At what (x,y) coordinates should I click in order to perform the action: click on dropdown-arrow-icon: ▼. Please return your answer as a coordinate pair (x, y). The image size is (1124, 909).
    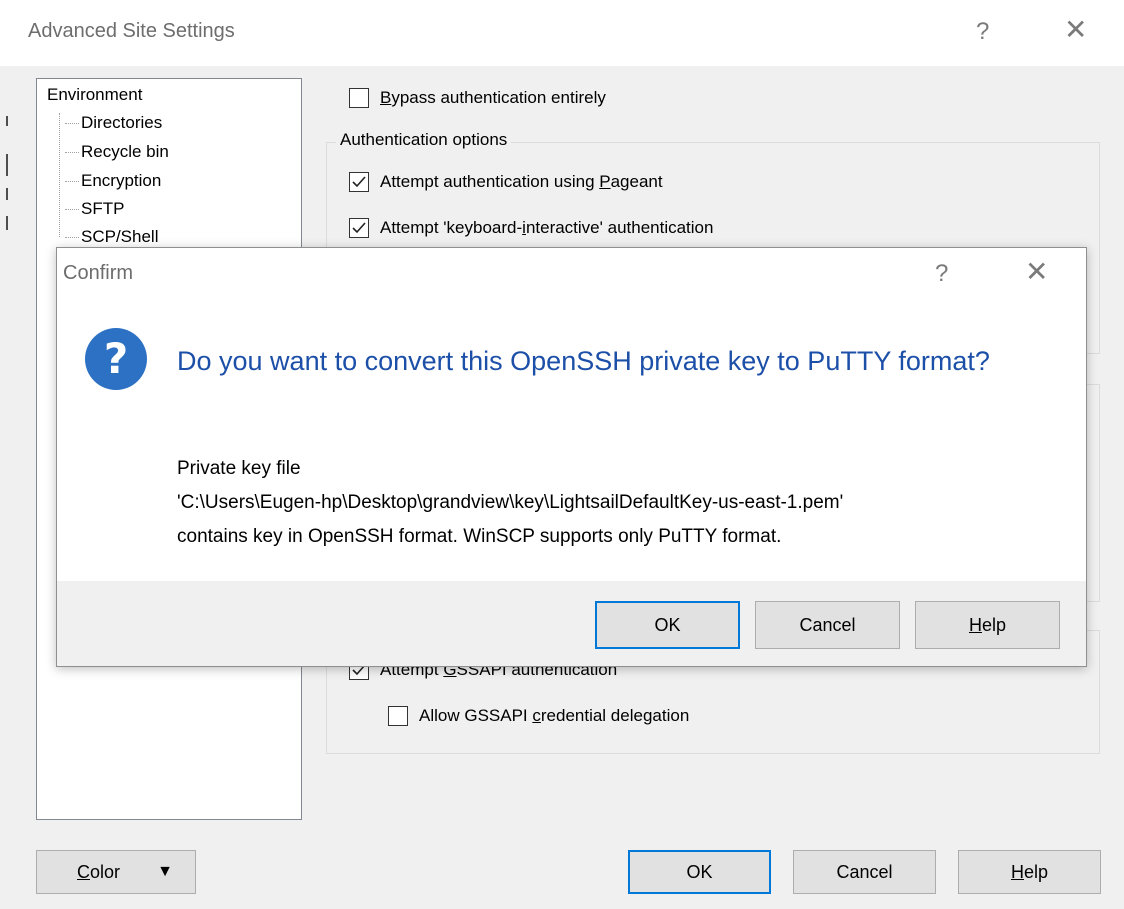
    Looking at the image, I should click on (165, 871).